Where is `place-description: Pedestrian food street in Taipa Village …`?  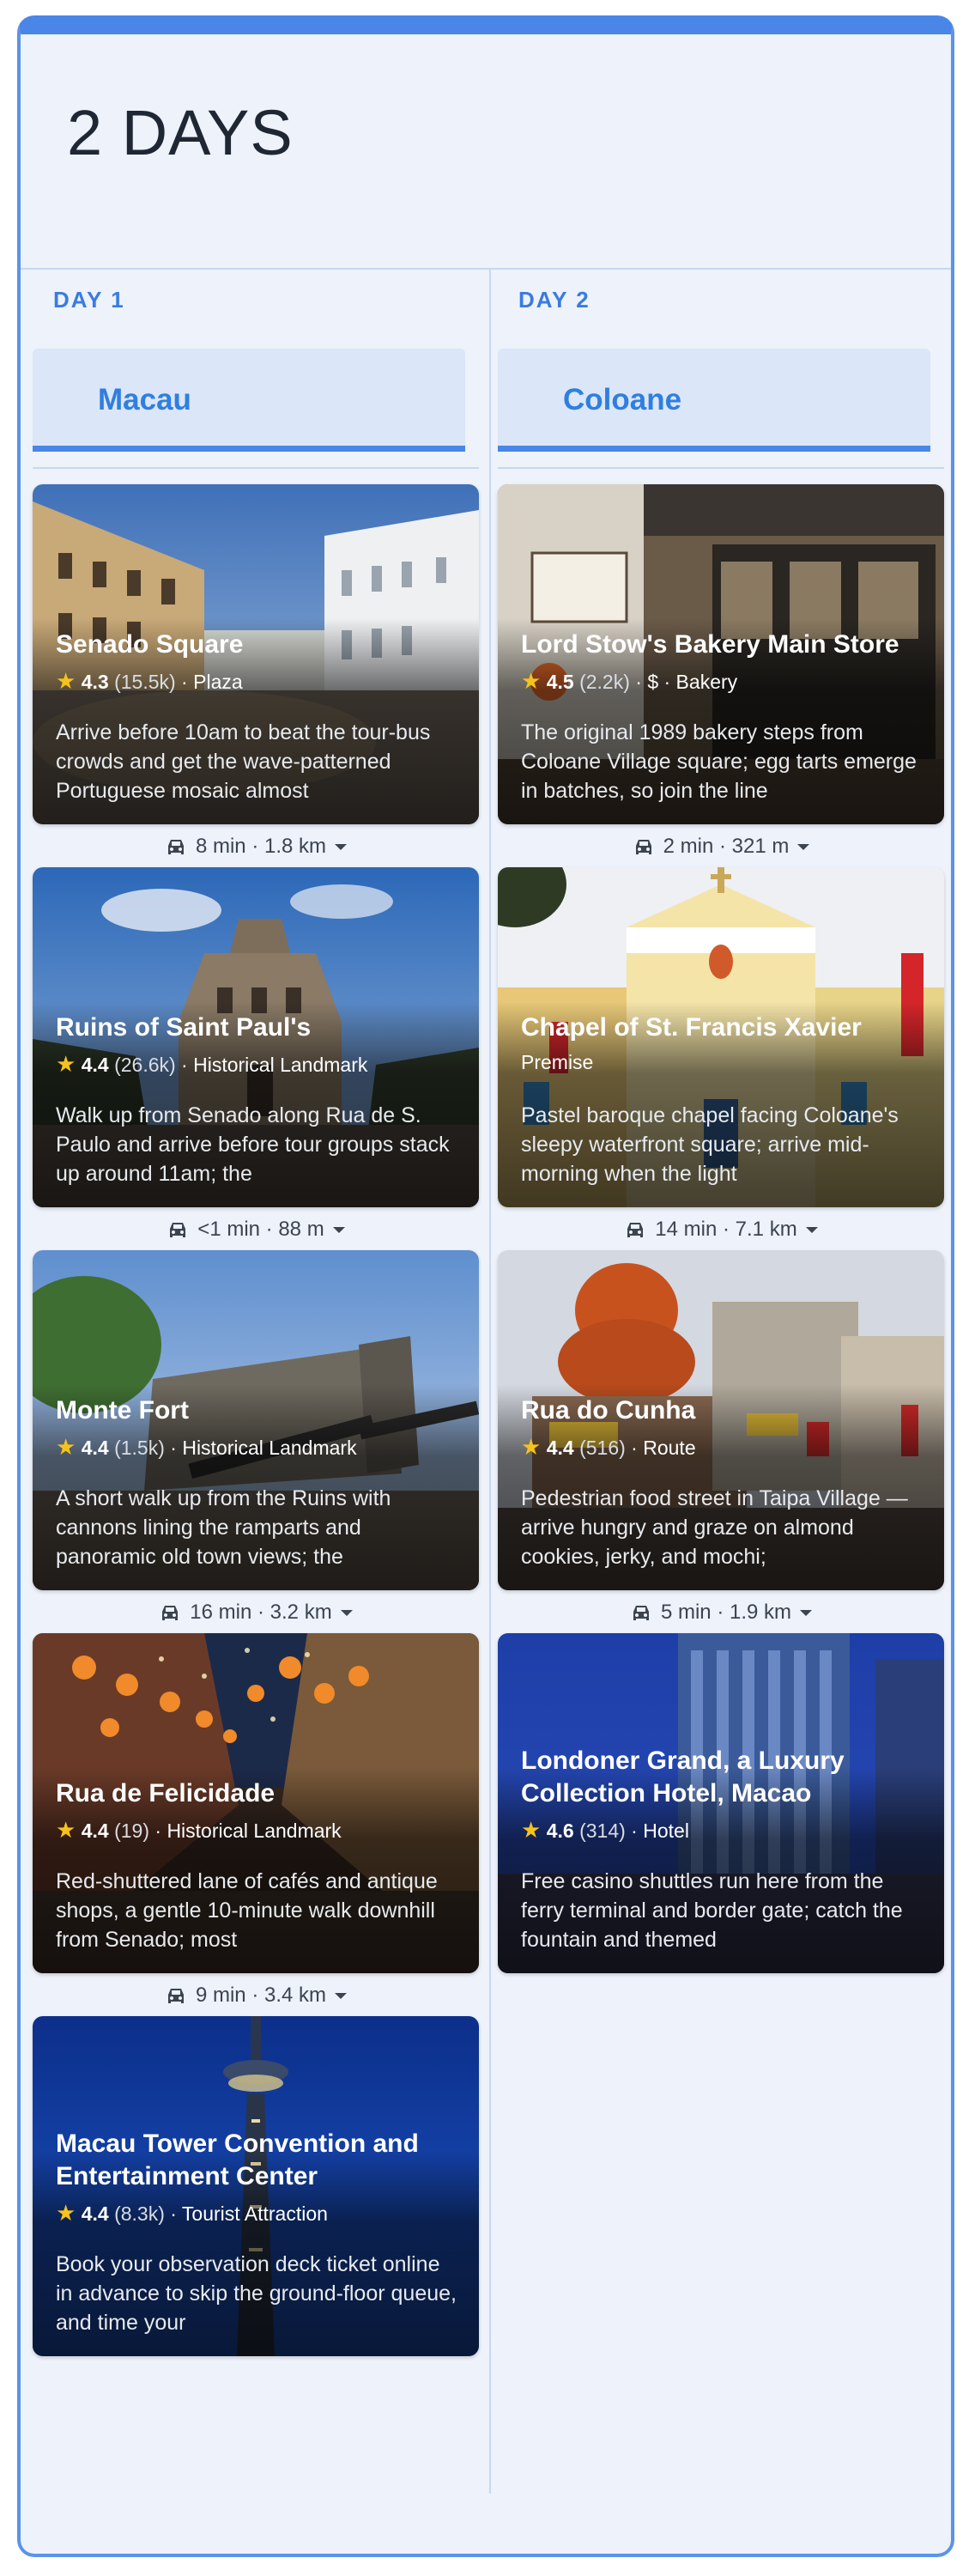
place-description: Pedestrian food street in Taipa Village … is located at coordinates (714, 1528).